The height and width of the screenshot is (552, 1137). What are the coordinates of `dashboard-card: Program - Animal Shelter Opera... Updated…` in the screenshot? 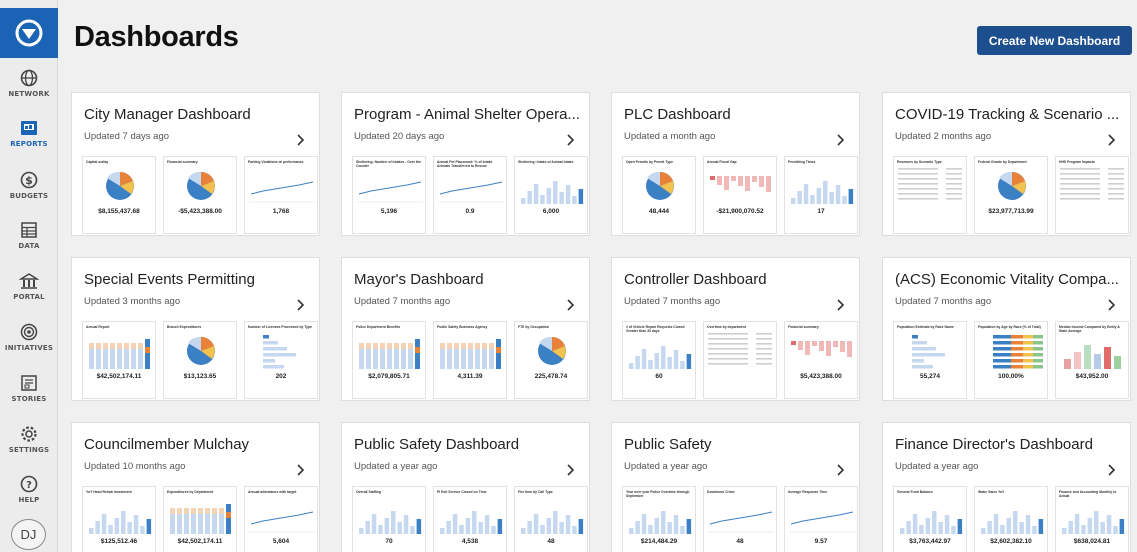 It's located at (465, 164).